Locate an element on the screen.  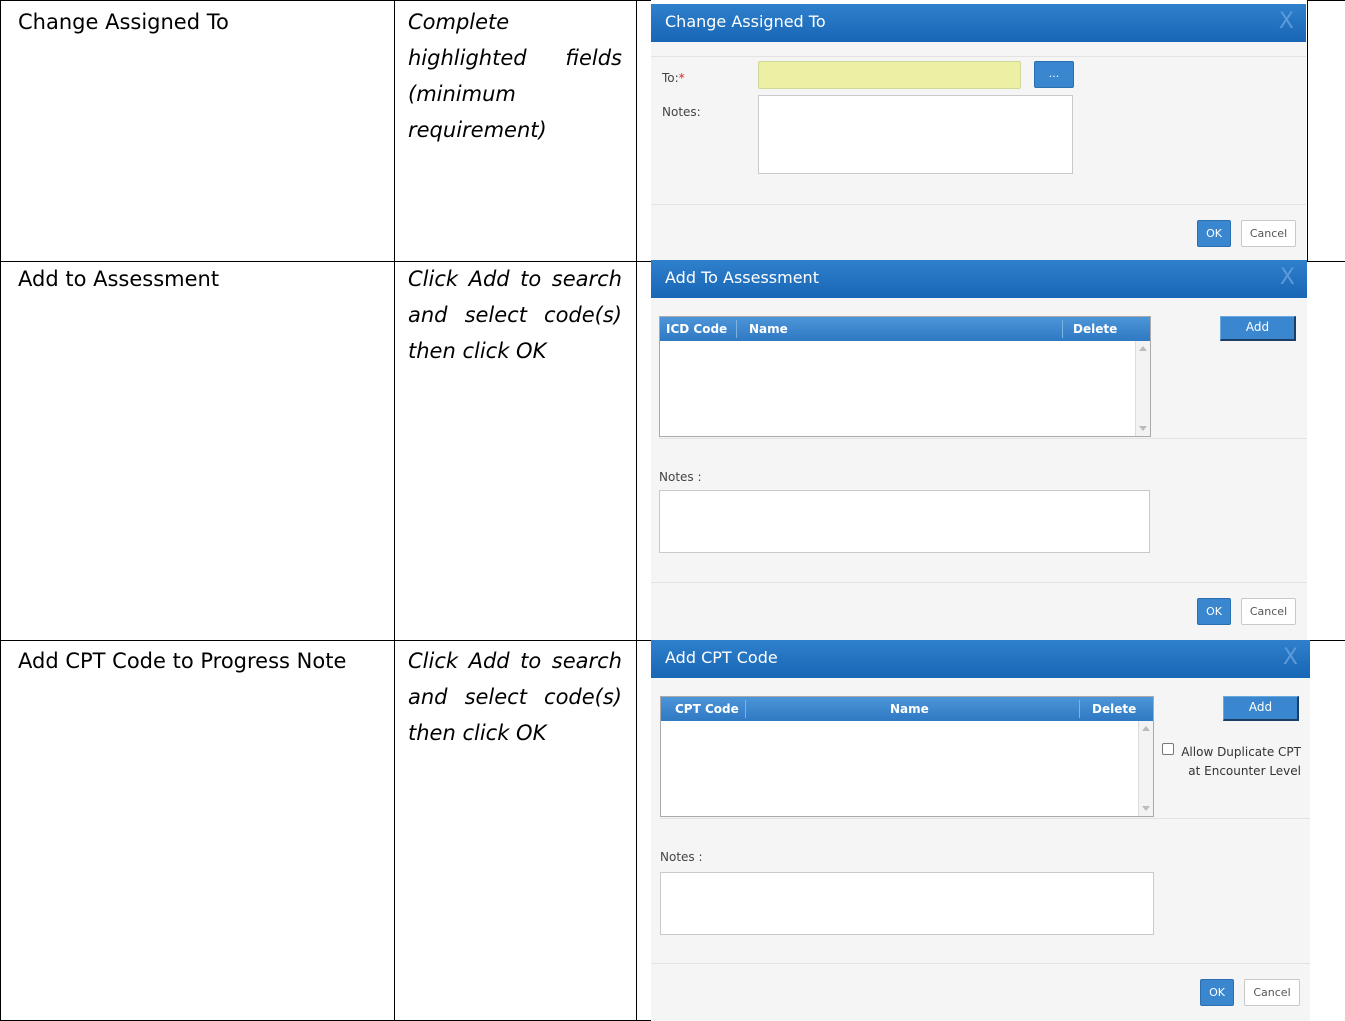
dialog-titlebar: Change Assigned To X is located at coordinates (978, 23).